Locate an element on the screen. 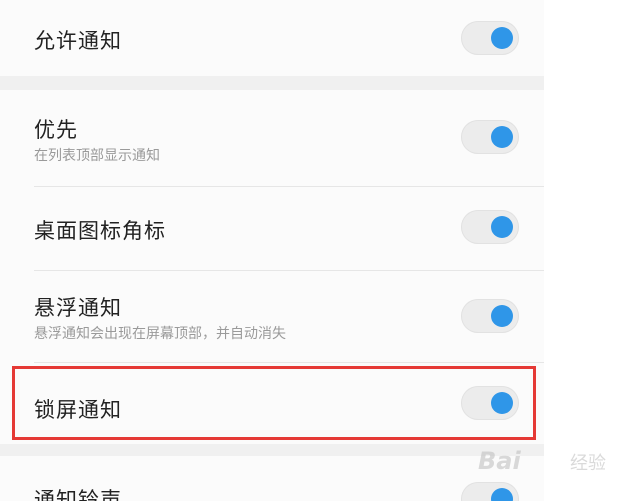 The height and width of the screenshot is (501, 629). setting-title: 悬浮通知 is located at coordinates (78, 308).